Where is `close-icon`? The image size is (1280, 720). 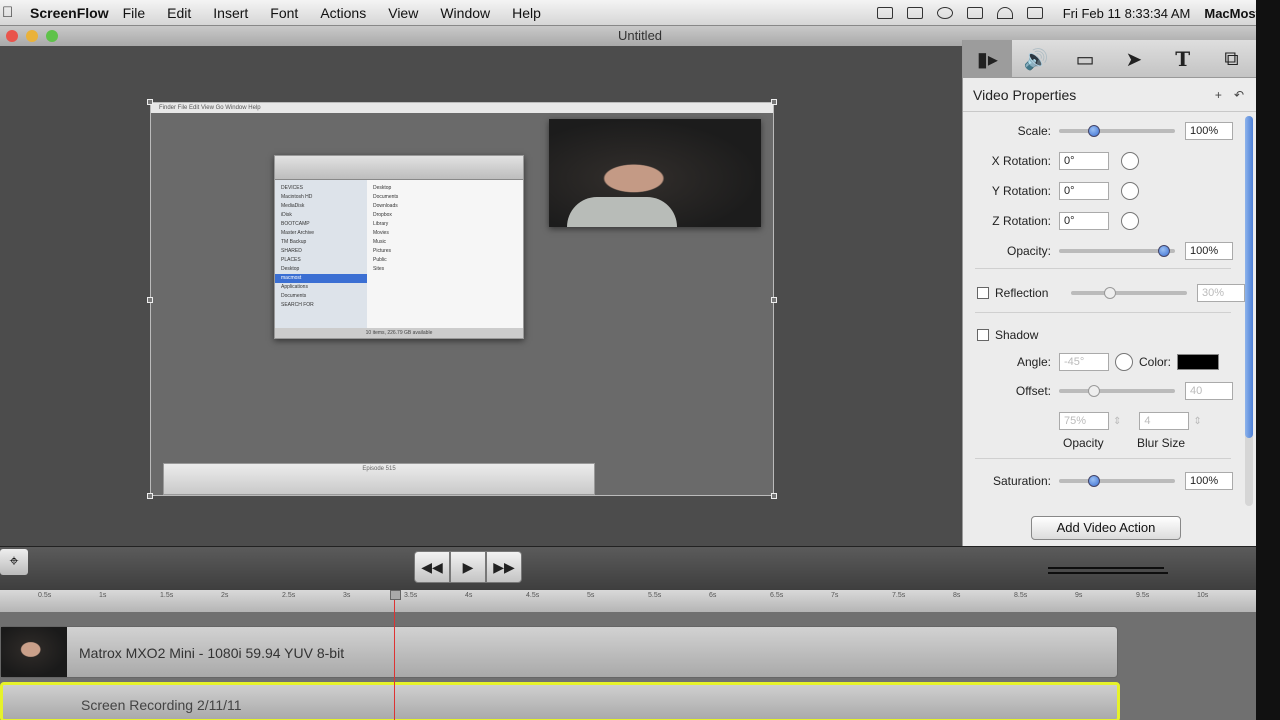 close-icon is located at coordinates (12, 36).